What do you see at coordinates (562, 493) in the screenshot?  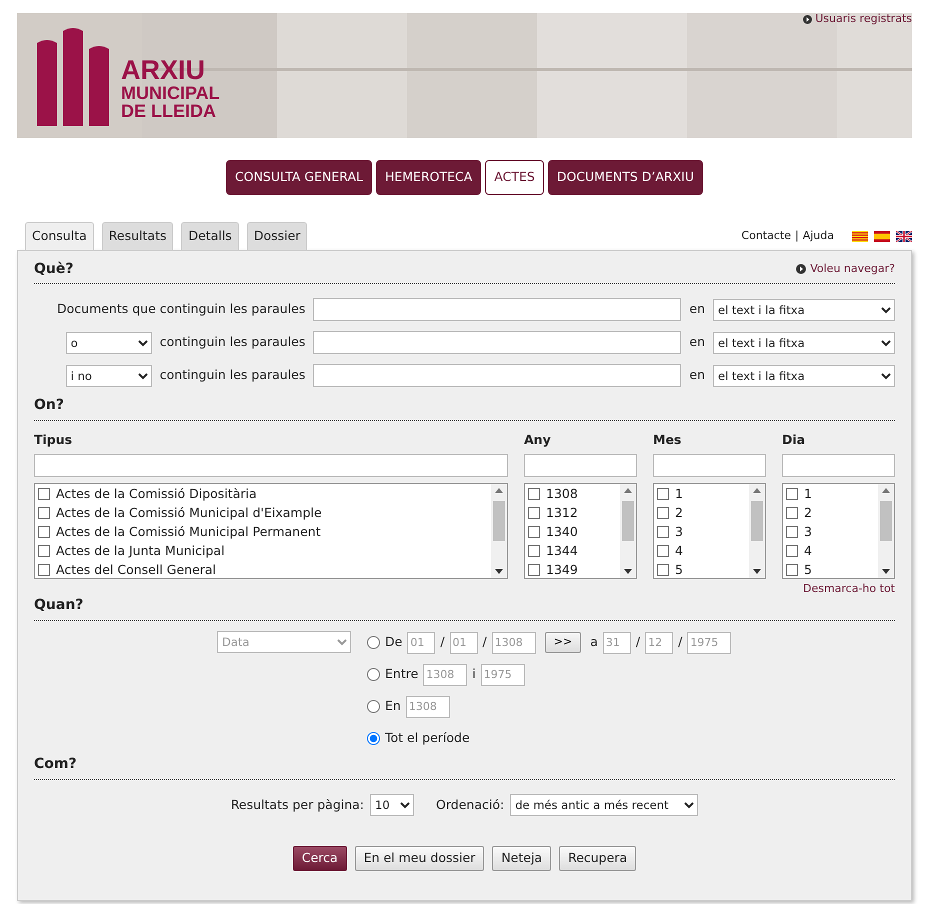 I see `option-label: 1308` at bounding box center [562, 493].